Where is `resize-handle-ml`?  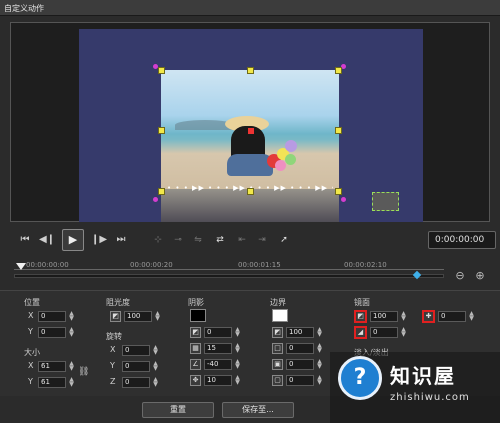
resize-handle-ml is located at coordinates (161, 130).